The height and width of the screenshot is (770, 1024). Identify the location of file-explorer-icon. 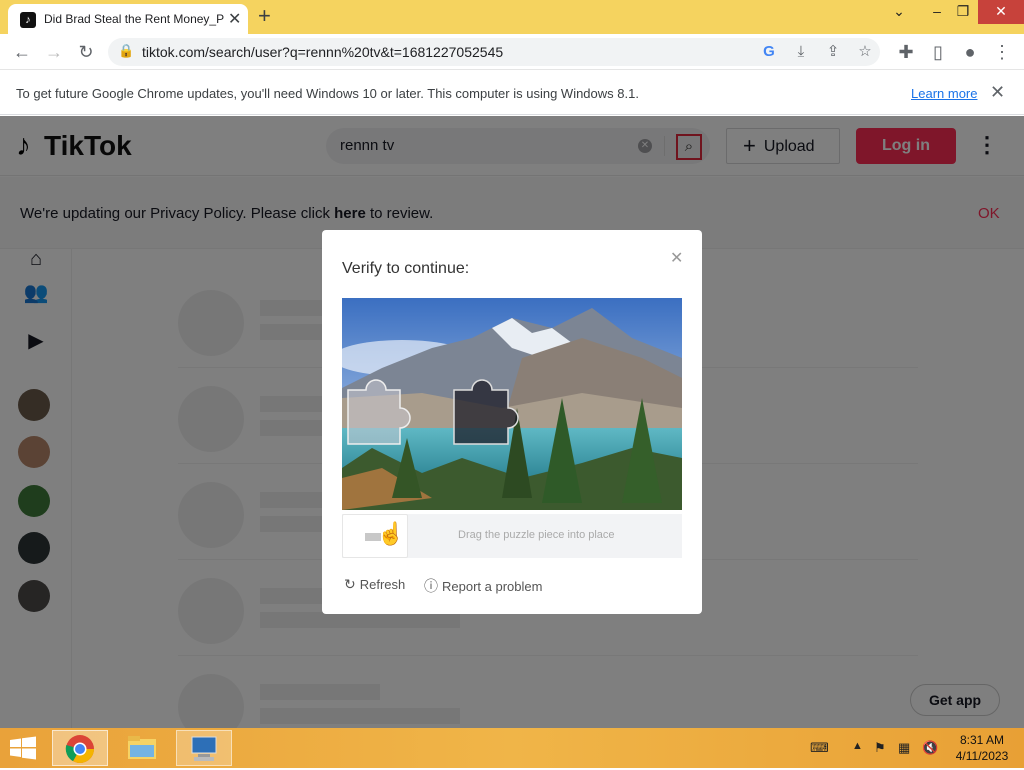
(142, 748).